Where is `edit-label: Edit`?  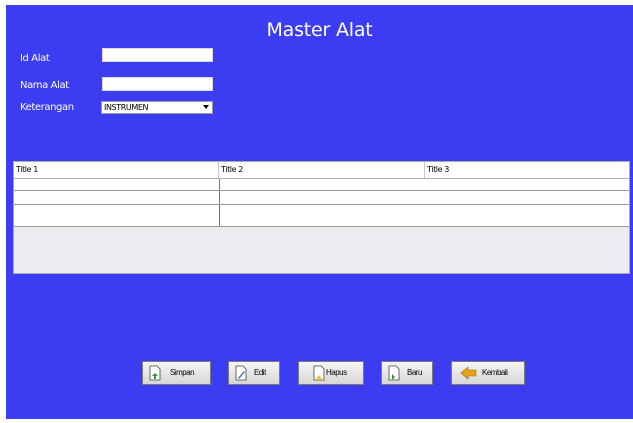 edit-label: Edit is located at coordinates (260, 372).